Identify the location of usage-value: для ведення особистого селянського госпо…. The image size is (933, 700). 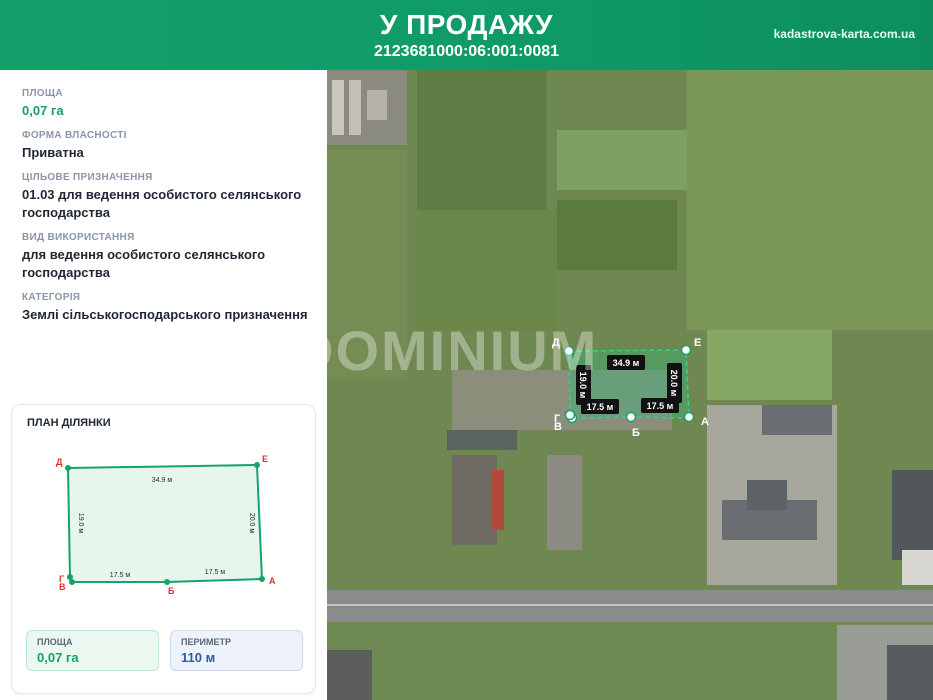
(144, 263).